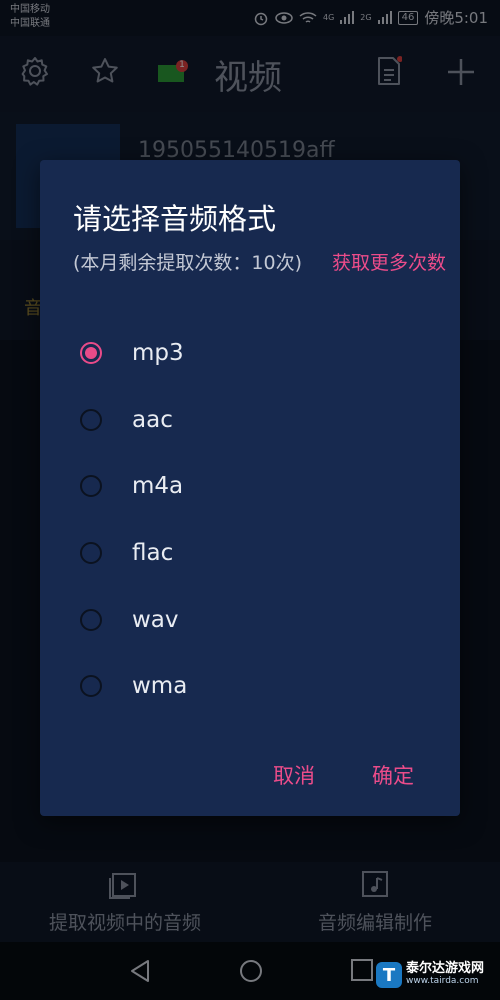 The image size is (500, 1000). Describe the element at coordinates (160, 686) in the screenshot. I see `option-label: wma` at that location.